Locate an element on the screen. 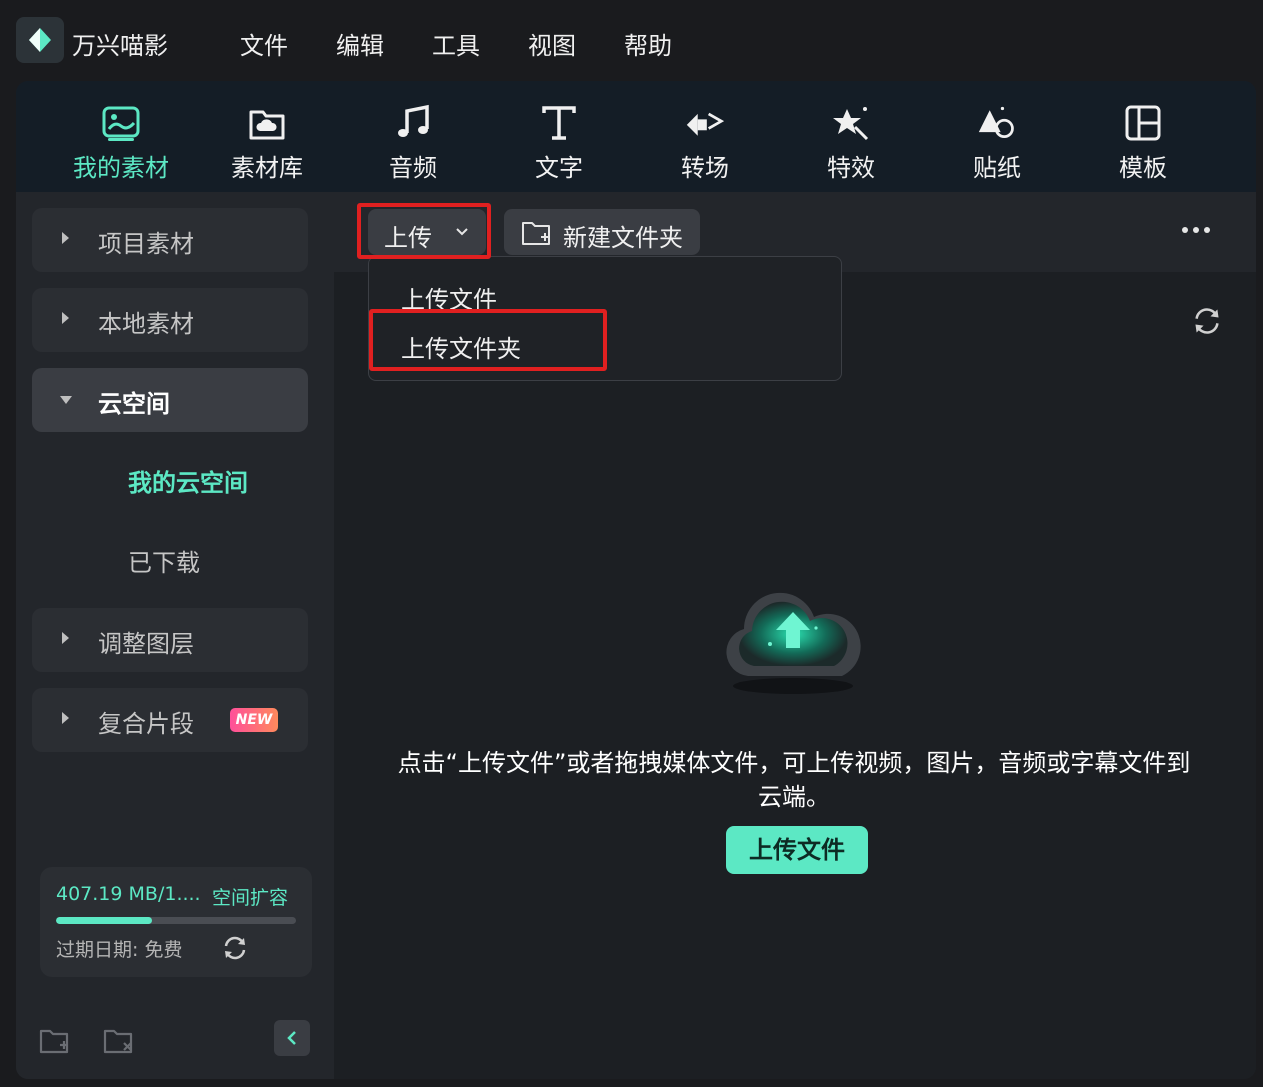 Image resolution: width=1263 pixels, height=1087 pixels. tab-sticker: 贴纸 is located at coordinates (997, 136).